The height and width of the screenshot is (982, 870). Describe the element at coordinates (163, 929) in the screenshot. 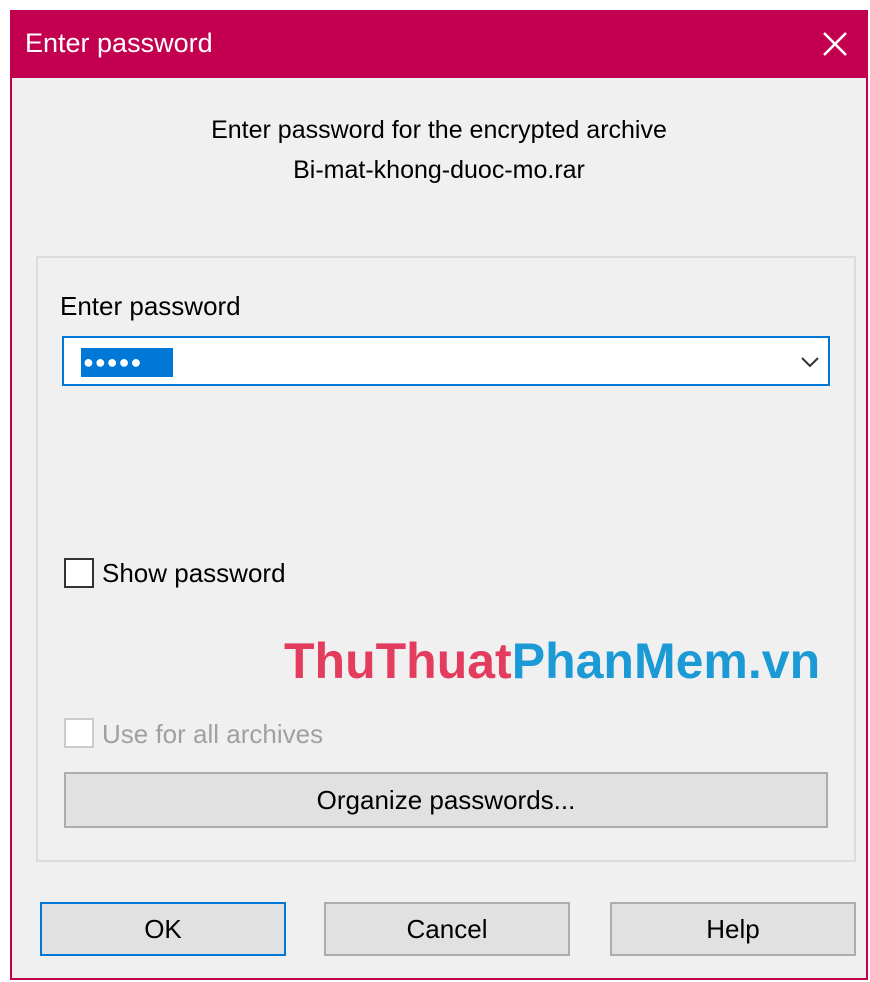

I see `ok-button: OK` at that location.